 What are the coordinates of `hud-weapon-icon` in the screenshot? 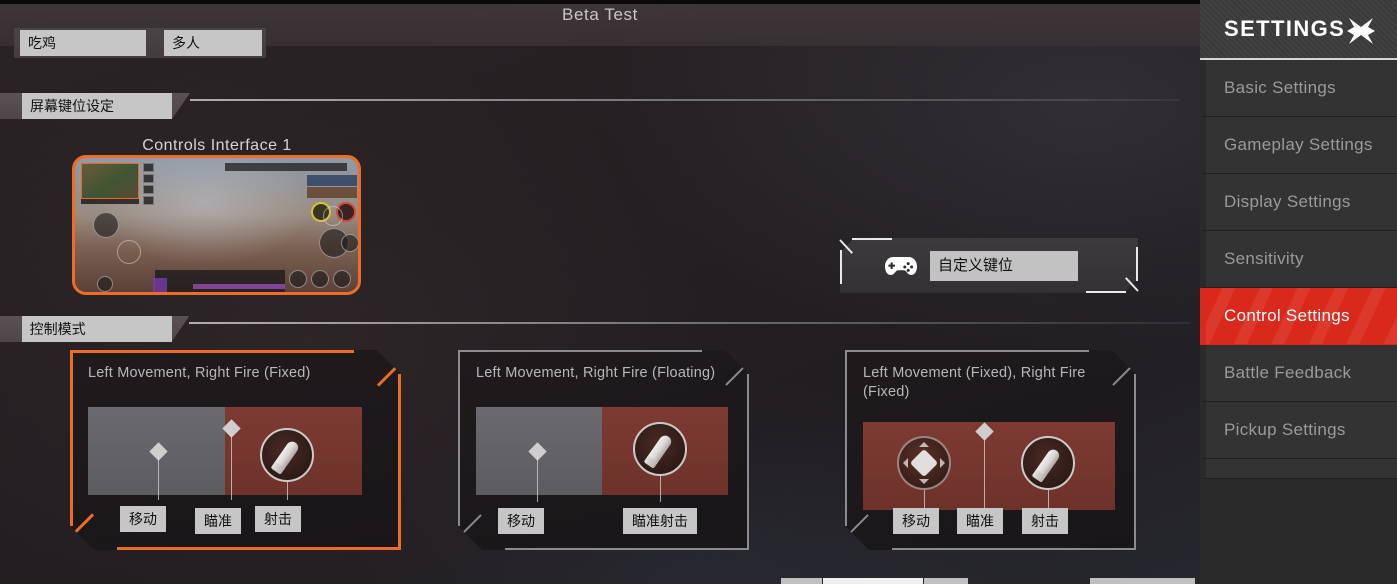 It's located at (106, 225).